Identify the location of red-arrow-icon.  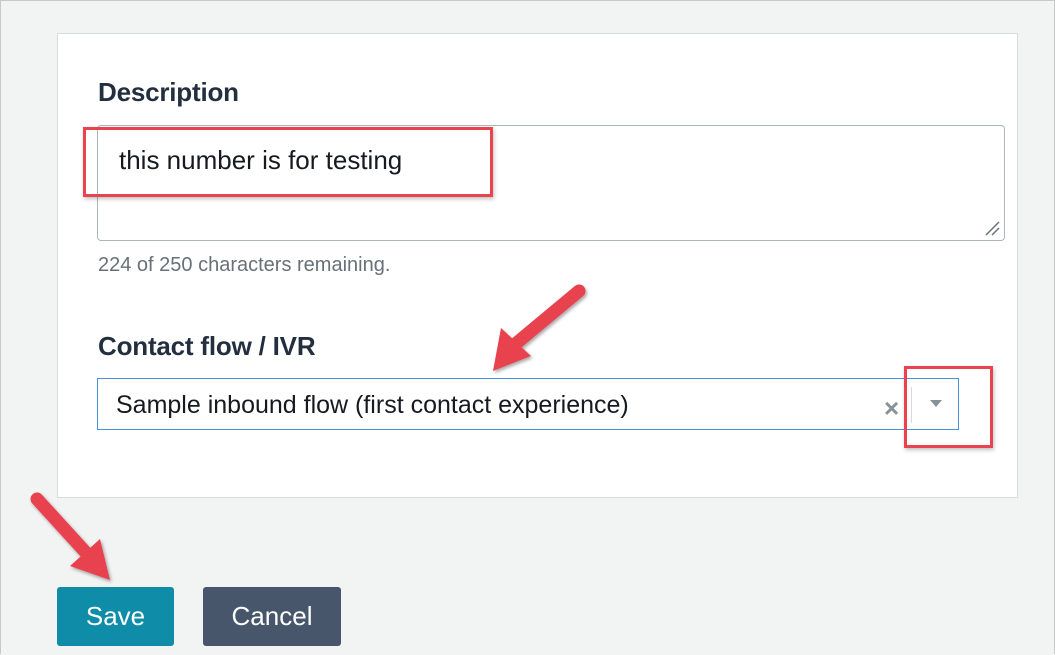
(70, 536).